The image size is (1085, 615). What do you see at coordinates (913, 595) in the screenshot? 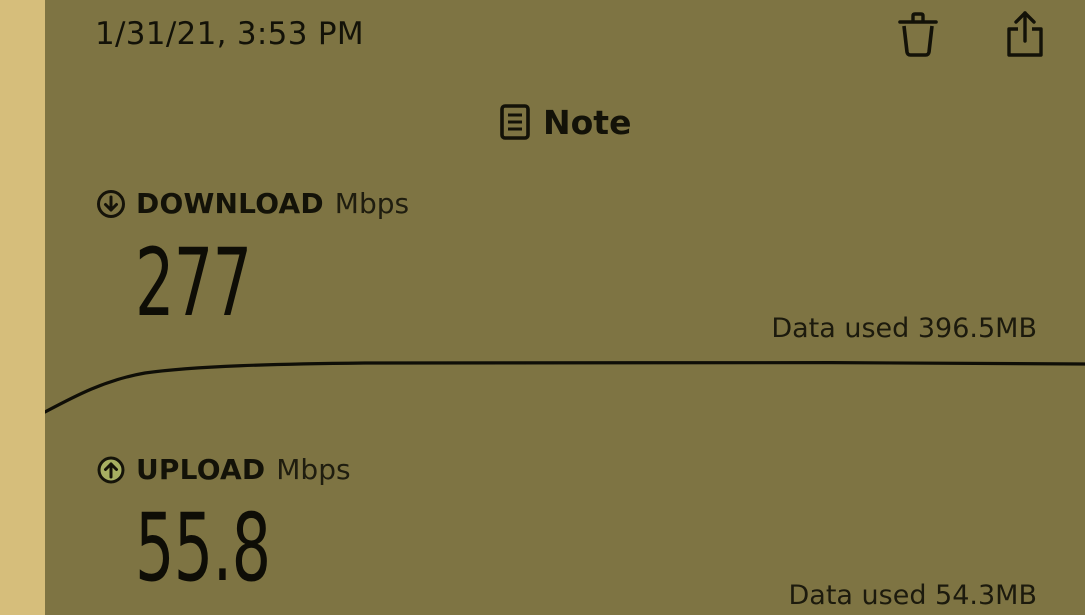
I see `upload-data-used: Data used 54.3MB` at bounding box center [913, 595].